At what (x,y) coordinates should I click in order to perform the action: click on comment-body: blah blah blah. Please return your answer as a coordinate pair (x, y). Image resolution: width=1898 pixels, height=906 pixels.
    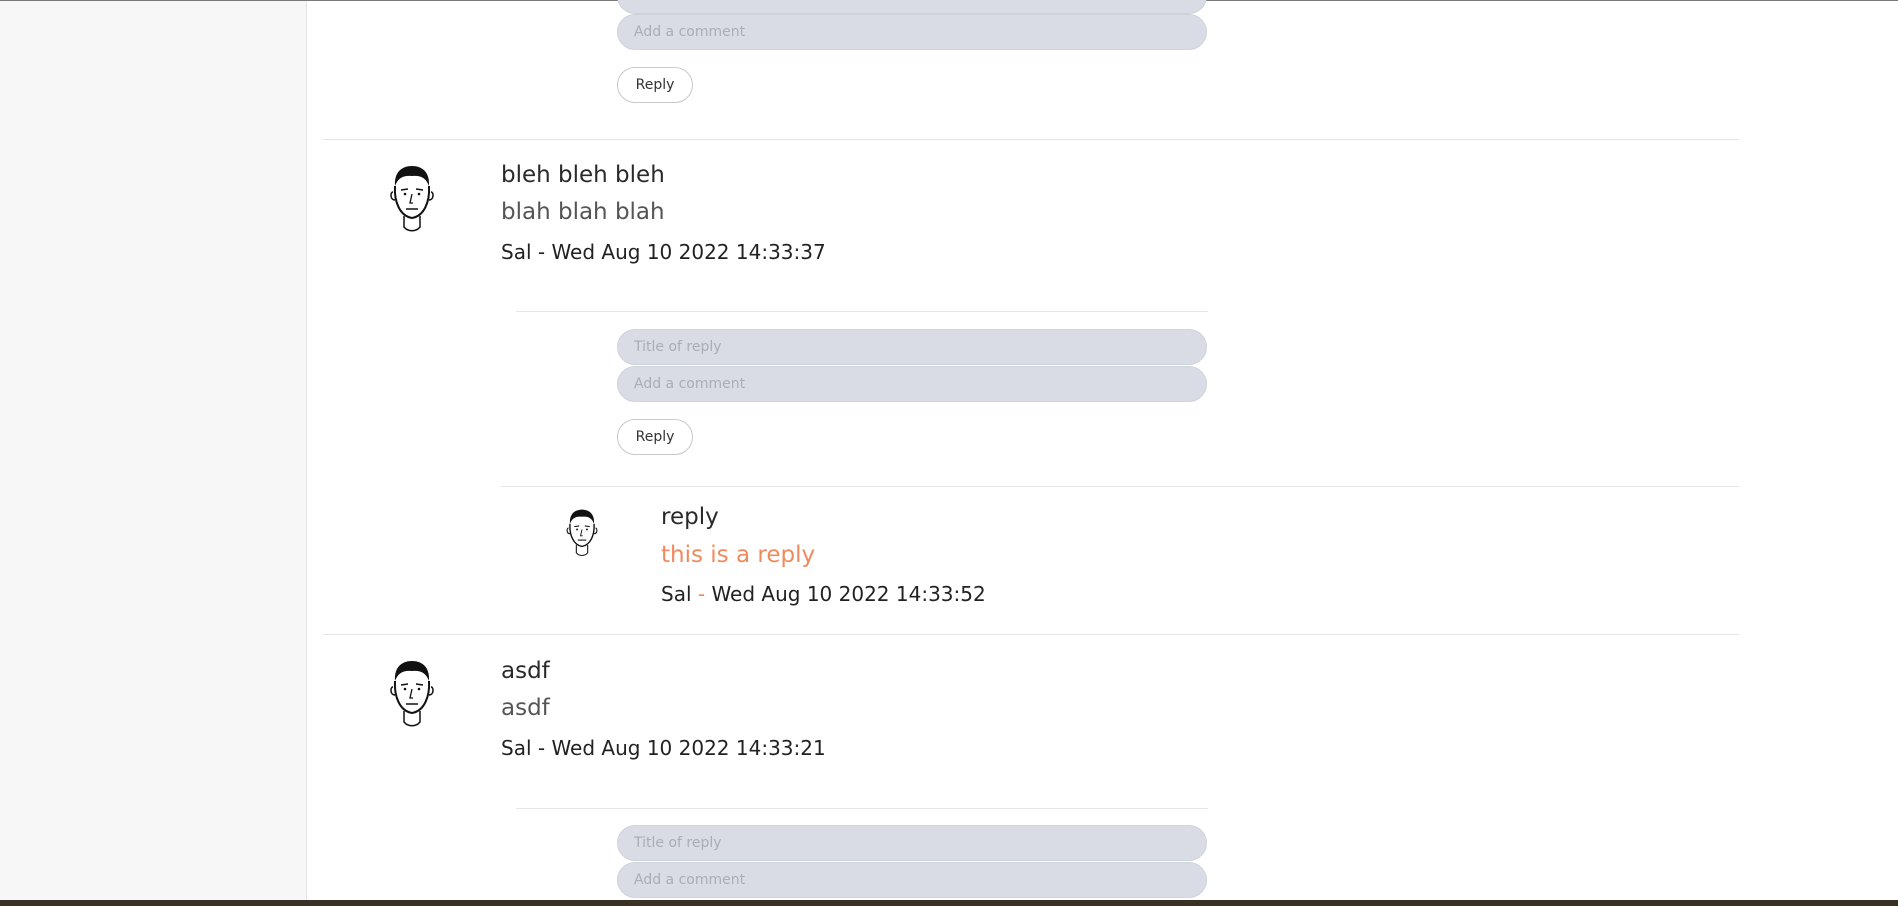
    Looking at the image, I should click on (583, 212).